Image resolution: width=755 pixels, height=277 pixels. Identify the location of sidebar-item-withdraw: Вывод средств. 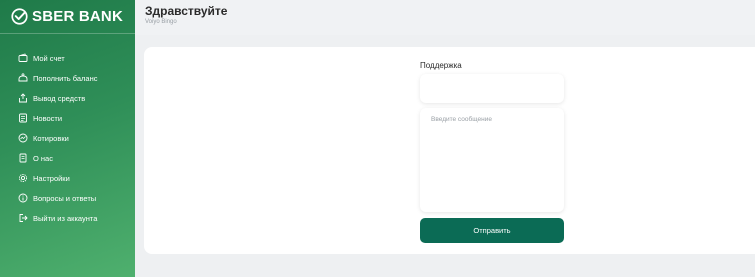
(58, 98).